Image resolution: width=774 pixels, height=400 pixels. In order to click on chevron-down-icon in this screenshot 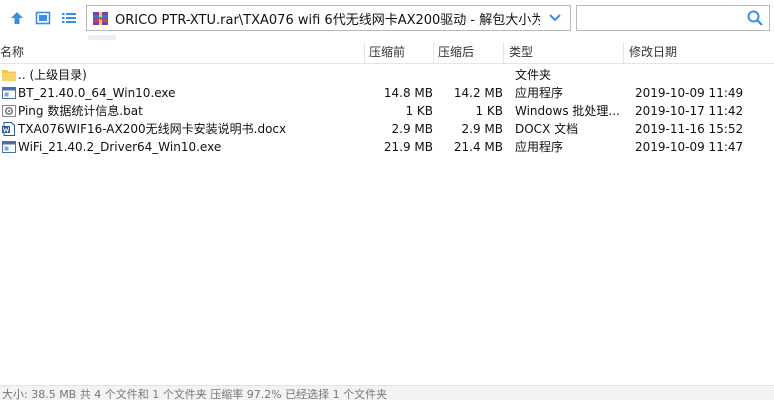, I will do `click(555, 18)`.